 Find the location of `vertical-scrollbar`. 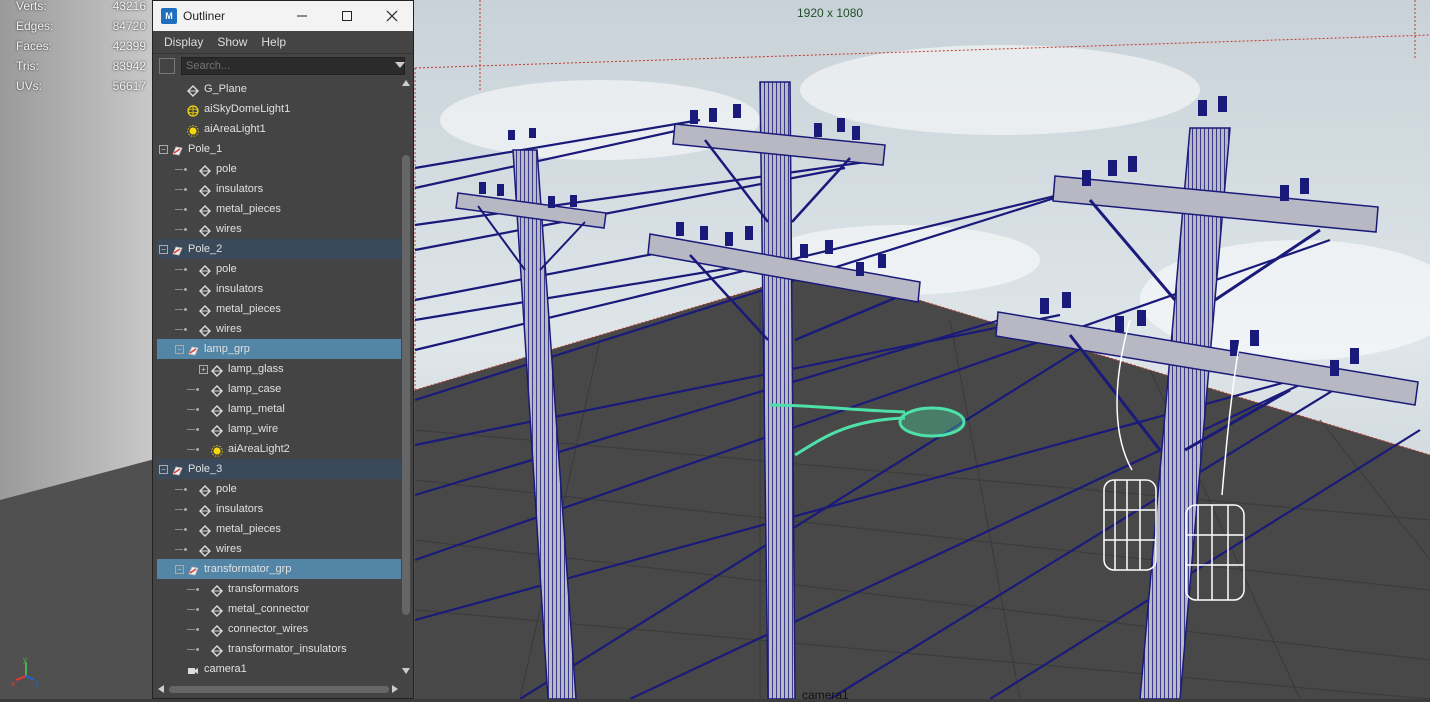

vertical-scrollbar is located at coordinates (406, 377).